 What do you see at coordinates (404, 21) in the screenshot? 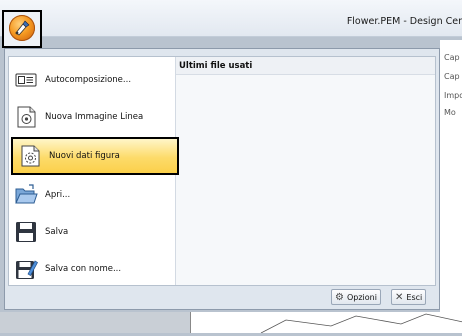
I see `window-title: Flower.PEM - Design Cer` at bounding box center [404, 21].